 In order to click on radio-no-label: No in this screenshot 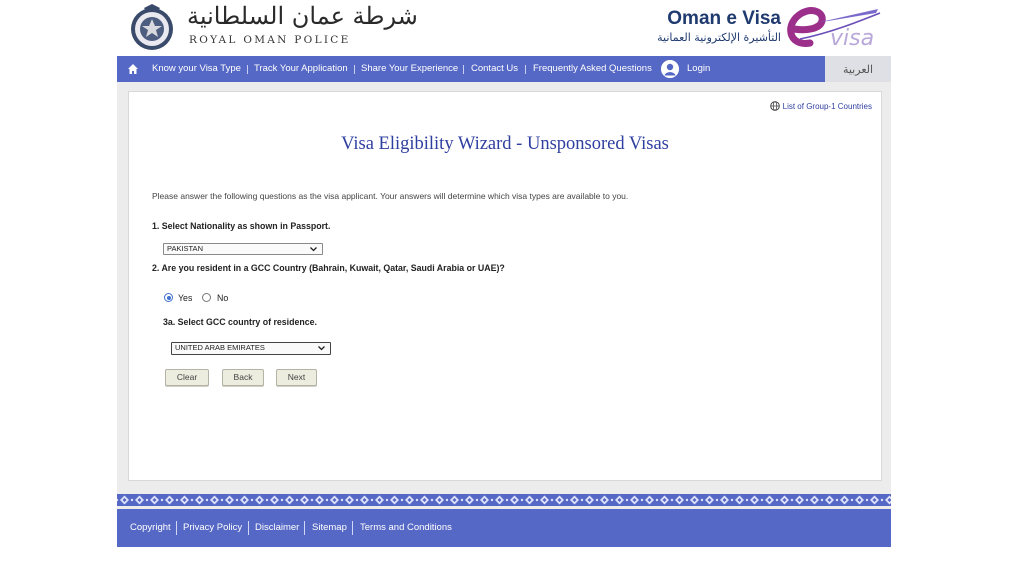, I will do `click(223, 298)`.